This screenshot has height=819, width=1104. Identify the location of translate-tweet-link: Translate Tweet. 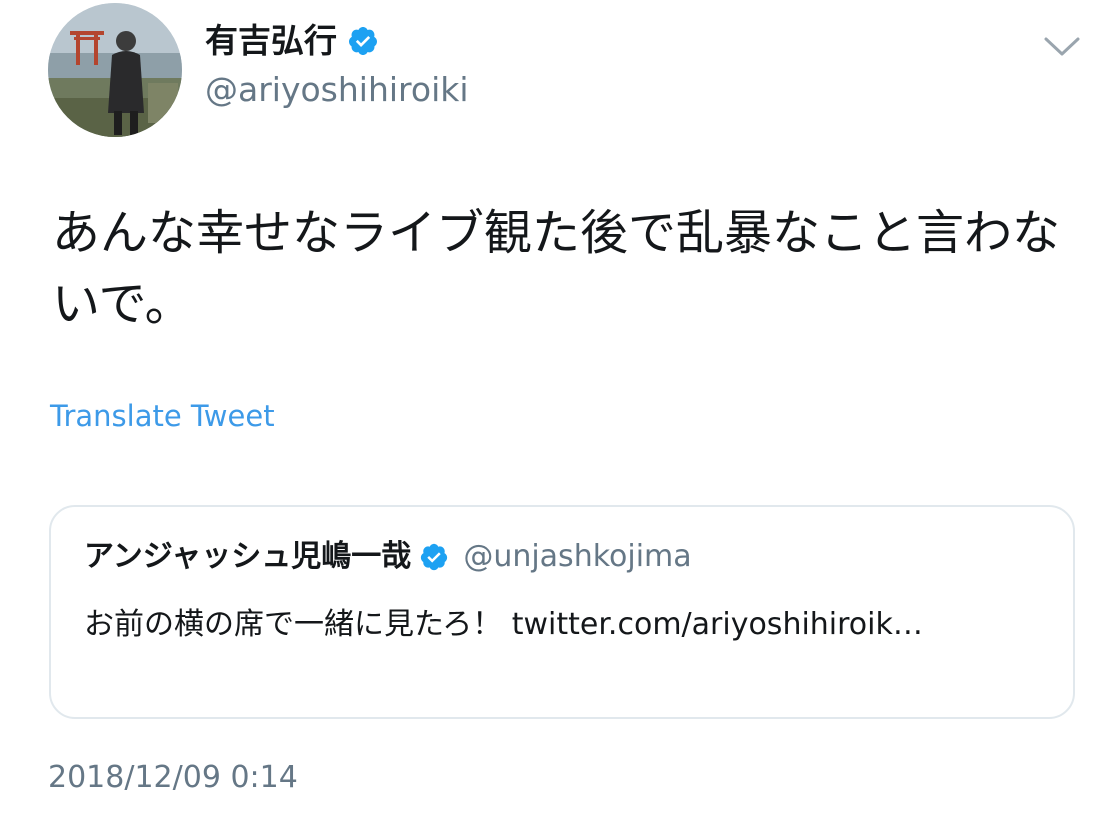
(162, 416).